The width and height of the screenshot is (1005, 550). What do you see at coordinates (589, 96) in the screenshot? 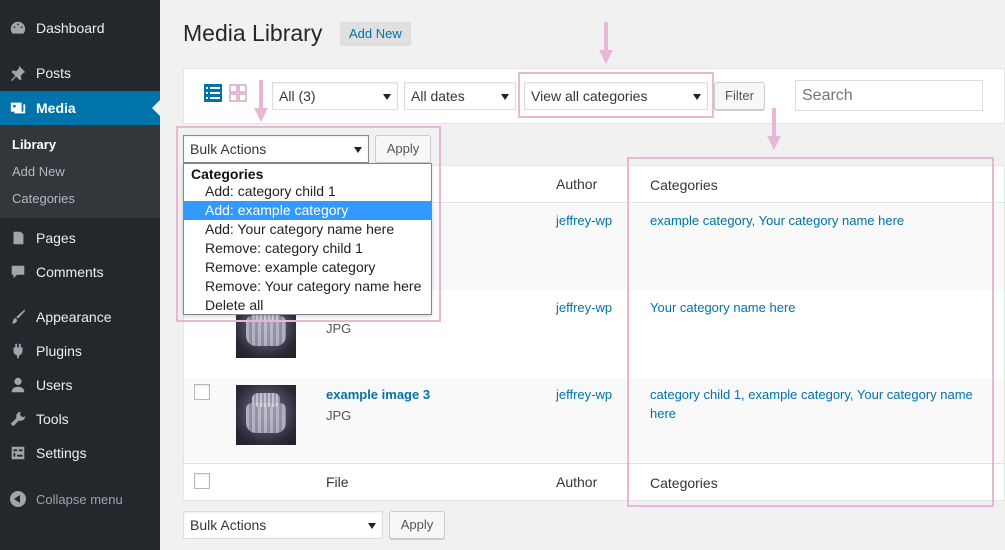
I see `category-filter-value: View all categories` at bounding box center [589, 96].